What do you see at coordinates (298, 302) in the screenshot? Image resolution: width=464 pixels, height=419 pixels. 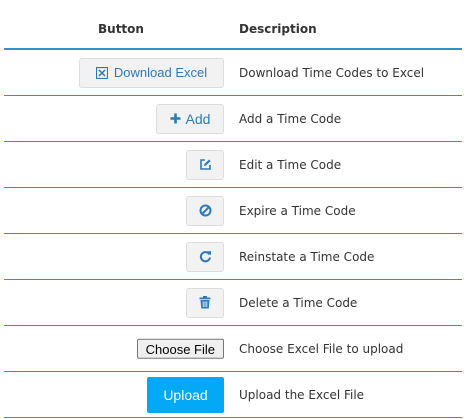 I see `row-description: Delete a Time Code` at bounding box center [298, 302].